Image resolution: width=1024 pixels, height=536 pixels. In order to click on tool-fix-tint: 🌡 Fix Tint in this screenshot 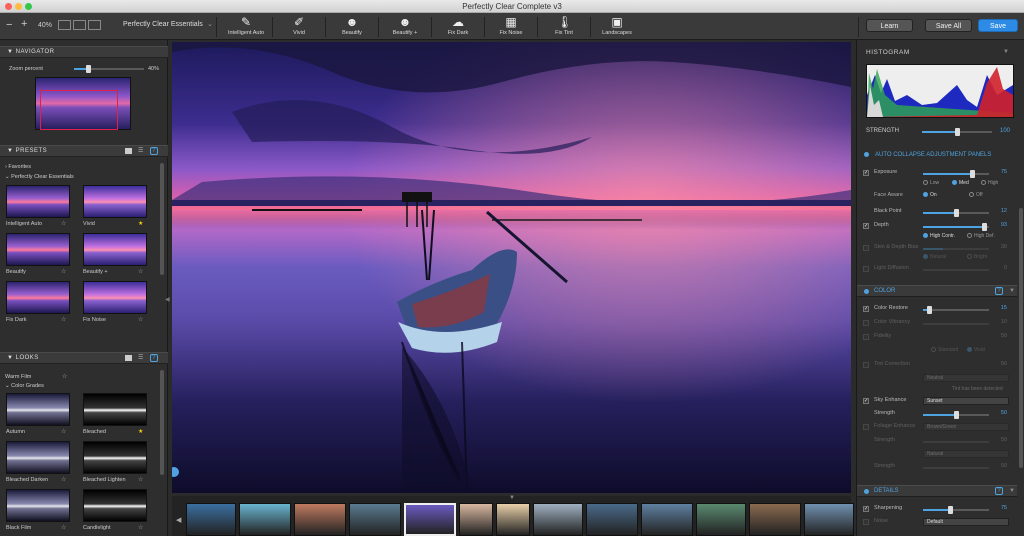, I will do `click(564, 26)`.